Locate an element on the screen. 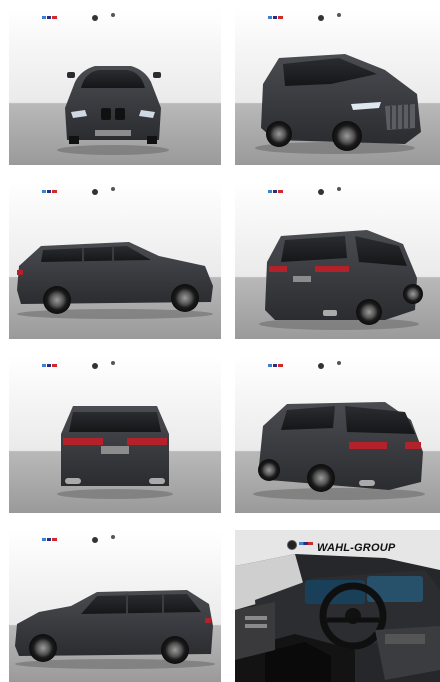  gallery-photo-front-three-quarter is located at coordinates (337, 86).